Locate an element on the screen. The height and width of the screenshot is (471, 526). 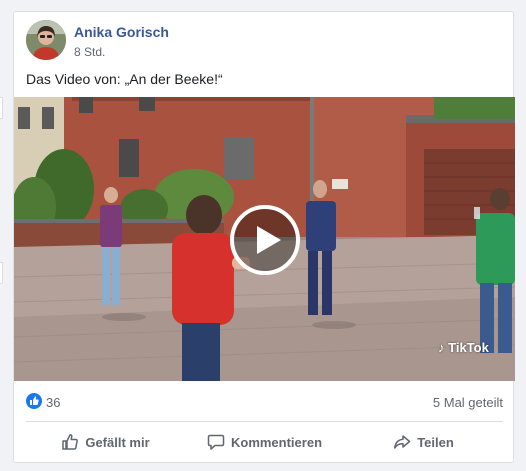
tiktok-icon: ♪ is located at coordinates (443, 347).